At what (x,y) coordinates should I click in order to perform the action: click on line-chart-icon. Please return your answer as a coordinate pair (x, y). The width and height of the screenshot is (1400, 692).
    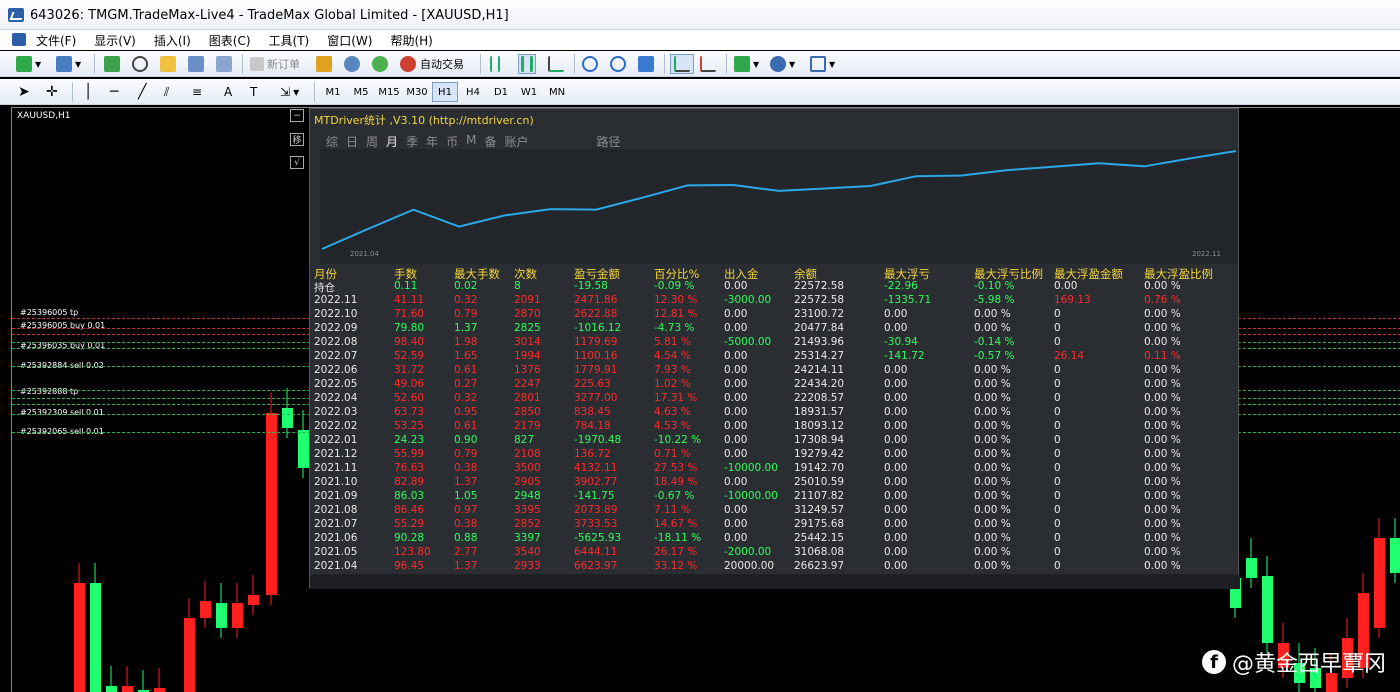
    Looking at the image, I should click on (556, 64).